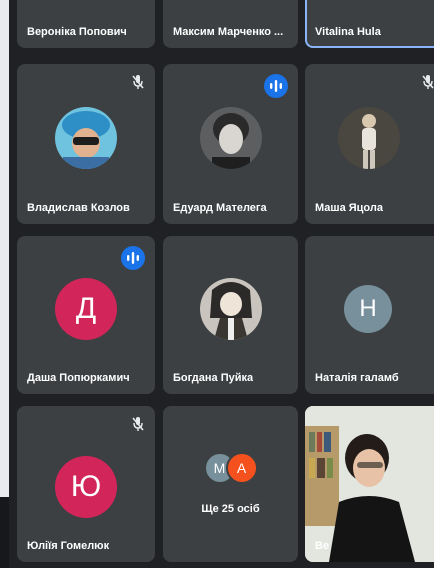 The image size is (434, 568). I want to click on participant-tile: Д Даша Попюркамич, so click(86, 315).